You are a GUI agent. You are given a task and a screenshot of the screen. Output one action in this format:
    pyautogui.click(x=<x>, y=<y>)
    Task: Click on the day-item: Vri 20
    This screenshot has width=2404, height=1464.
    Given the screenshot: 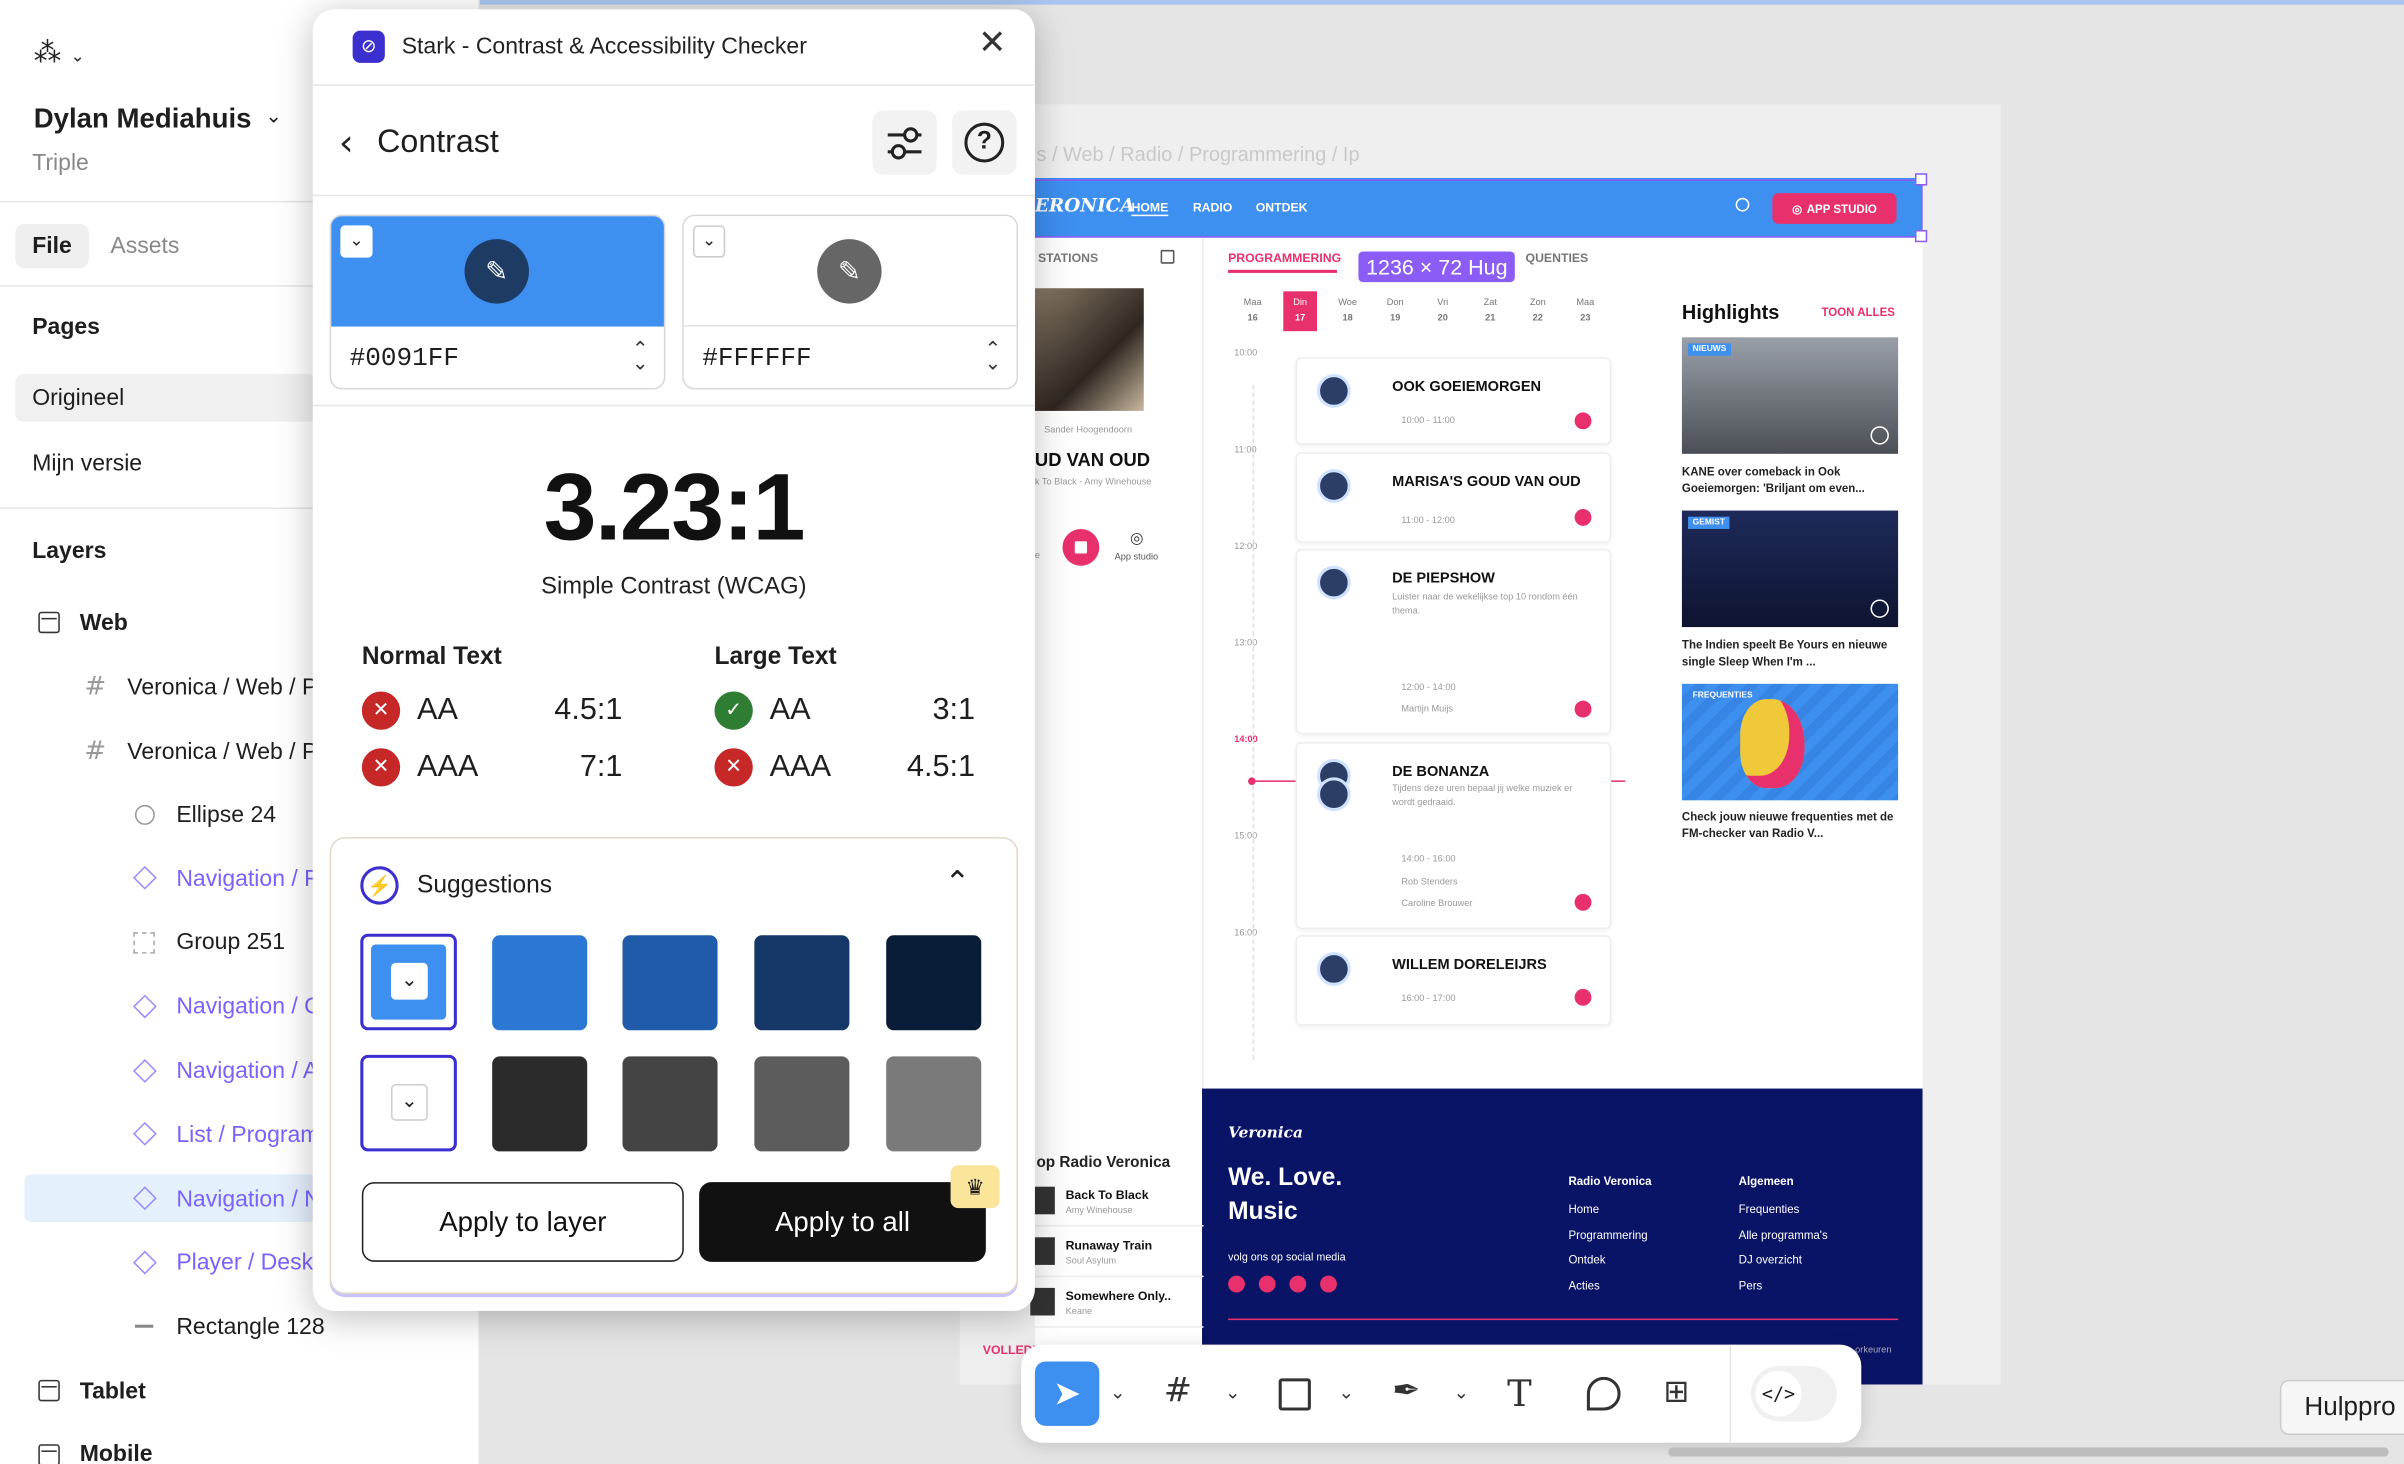 What is the action you would take?
    pyautogui.click(x=1443, y=311)
    